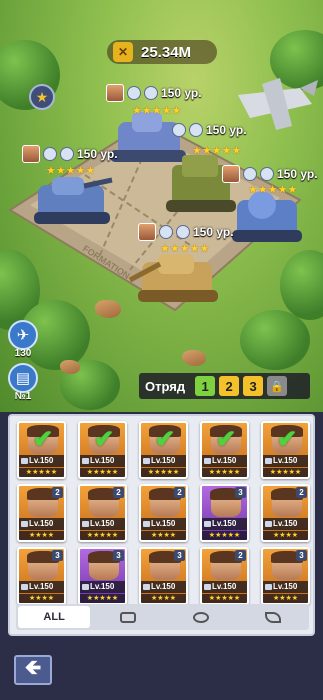 This screenshot has height=700, width=323. What do you see at coordinates (70, 154) in the screenshot?
I see `unit-tag-left: 150 ур.` at bounding box center [70, 154].